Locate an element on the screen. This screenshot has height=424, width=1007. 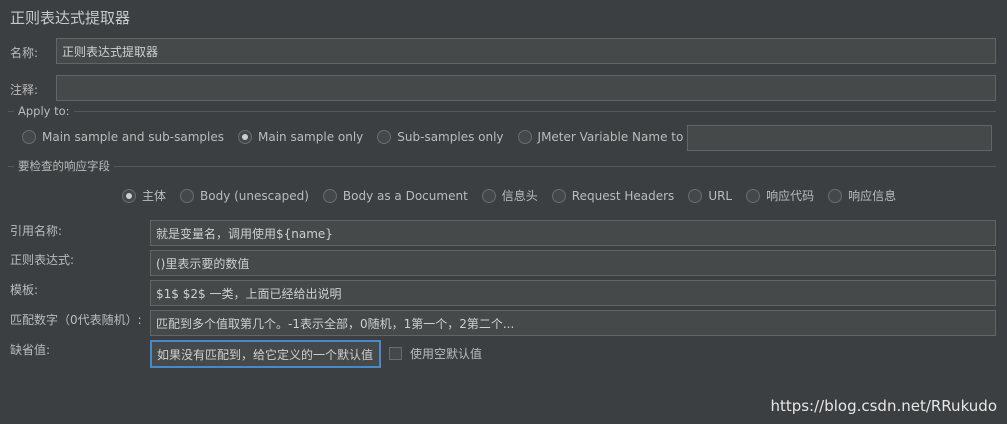
radio-headers: 信息头 is located at coordinates (509, 195).